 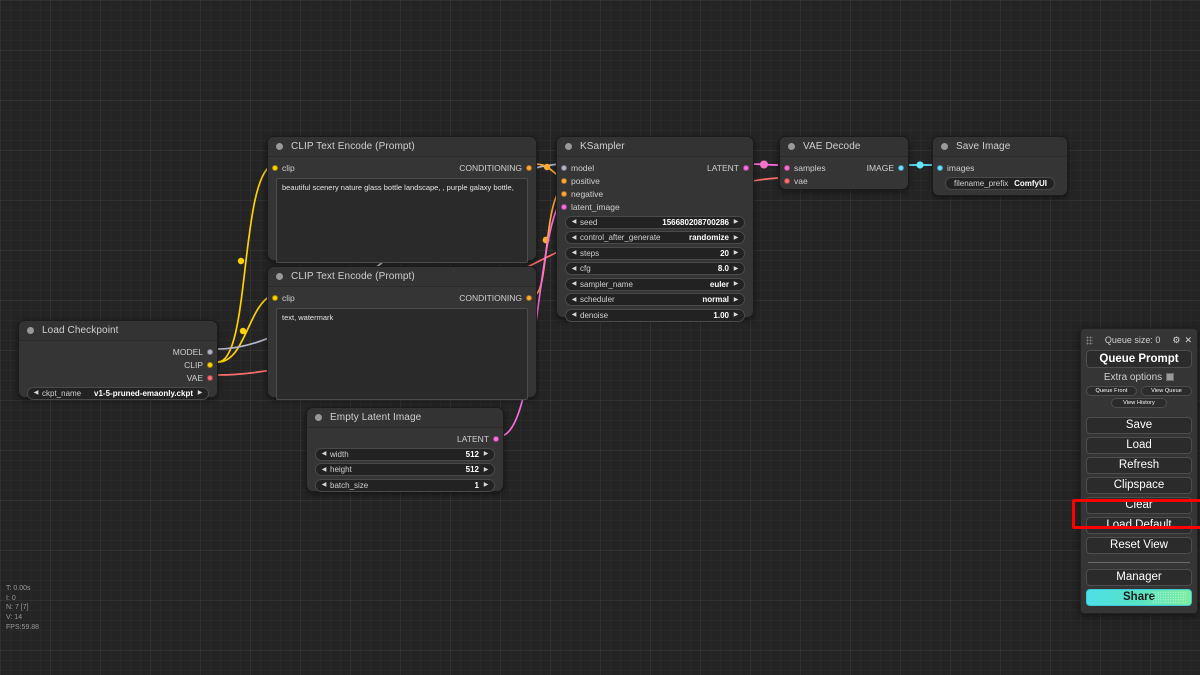 I want to click on input-dot-samples, so click(x=787, y=167).